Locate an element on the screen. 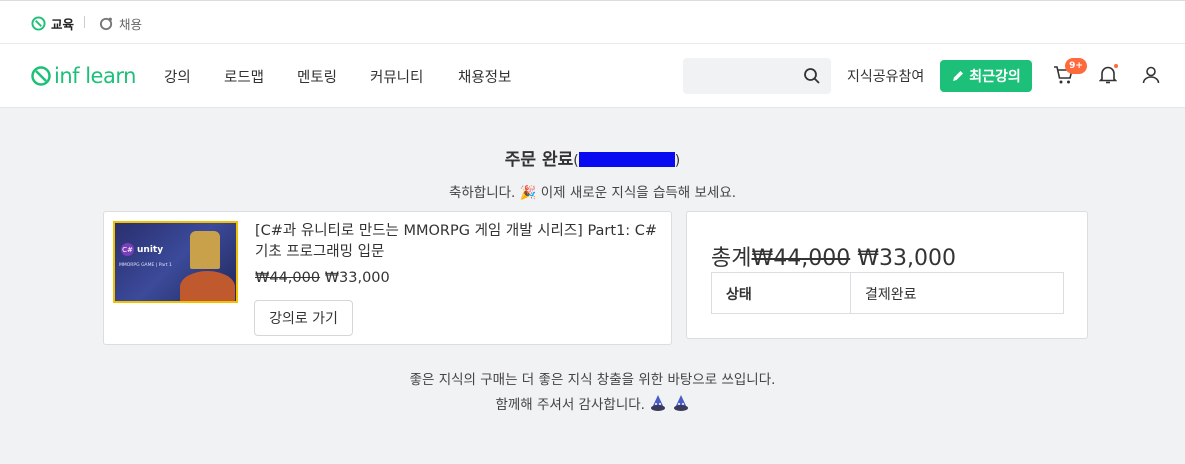 This screenshot has width=1185, height=464. status-table: 상태 결제완료 is located at coordinates (887, 293).